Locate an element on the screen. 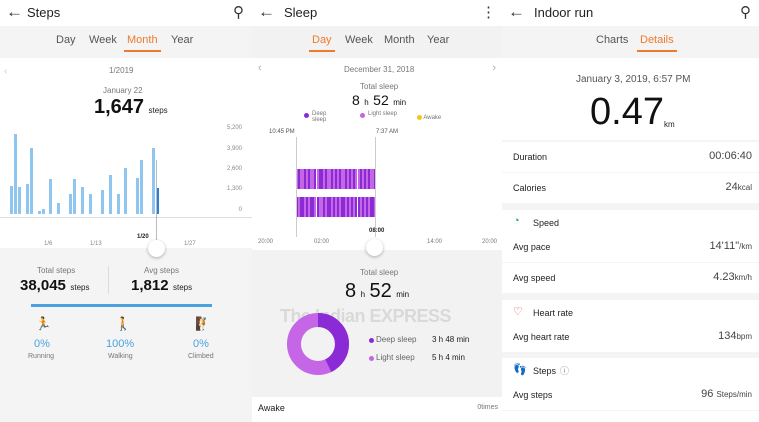 This screenshot has height=422, width=759. sleep-h-unit-2: h is located at coordinates (363, 294).